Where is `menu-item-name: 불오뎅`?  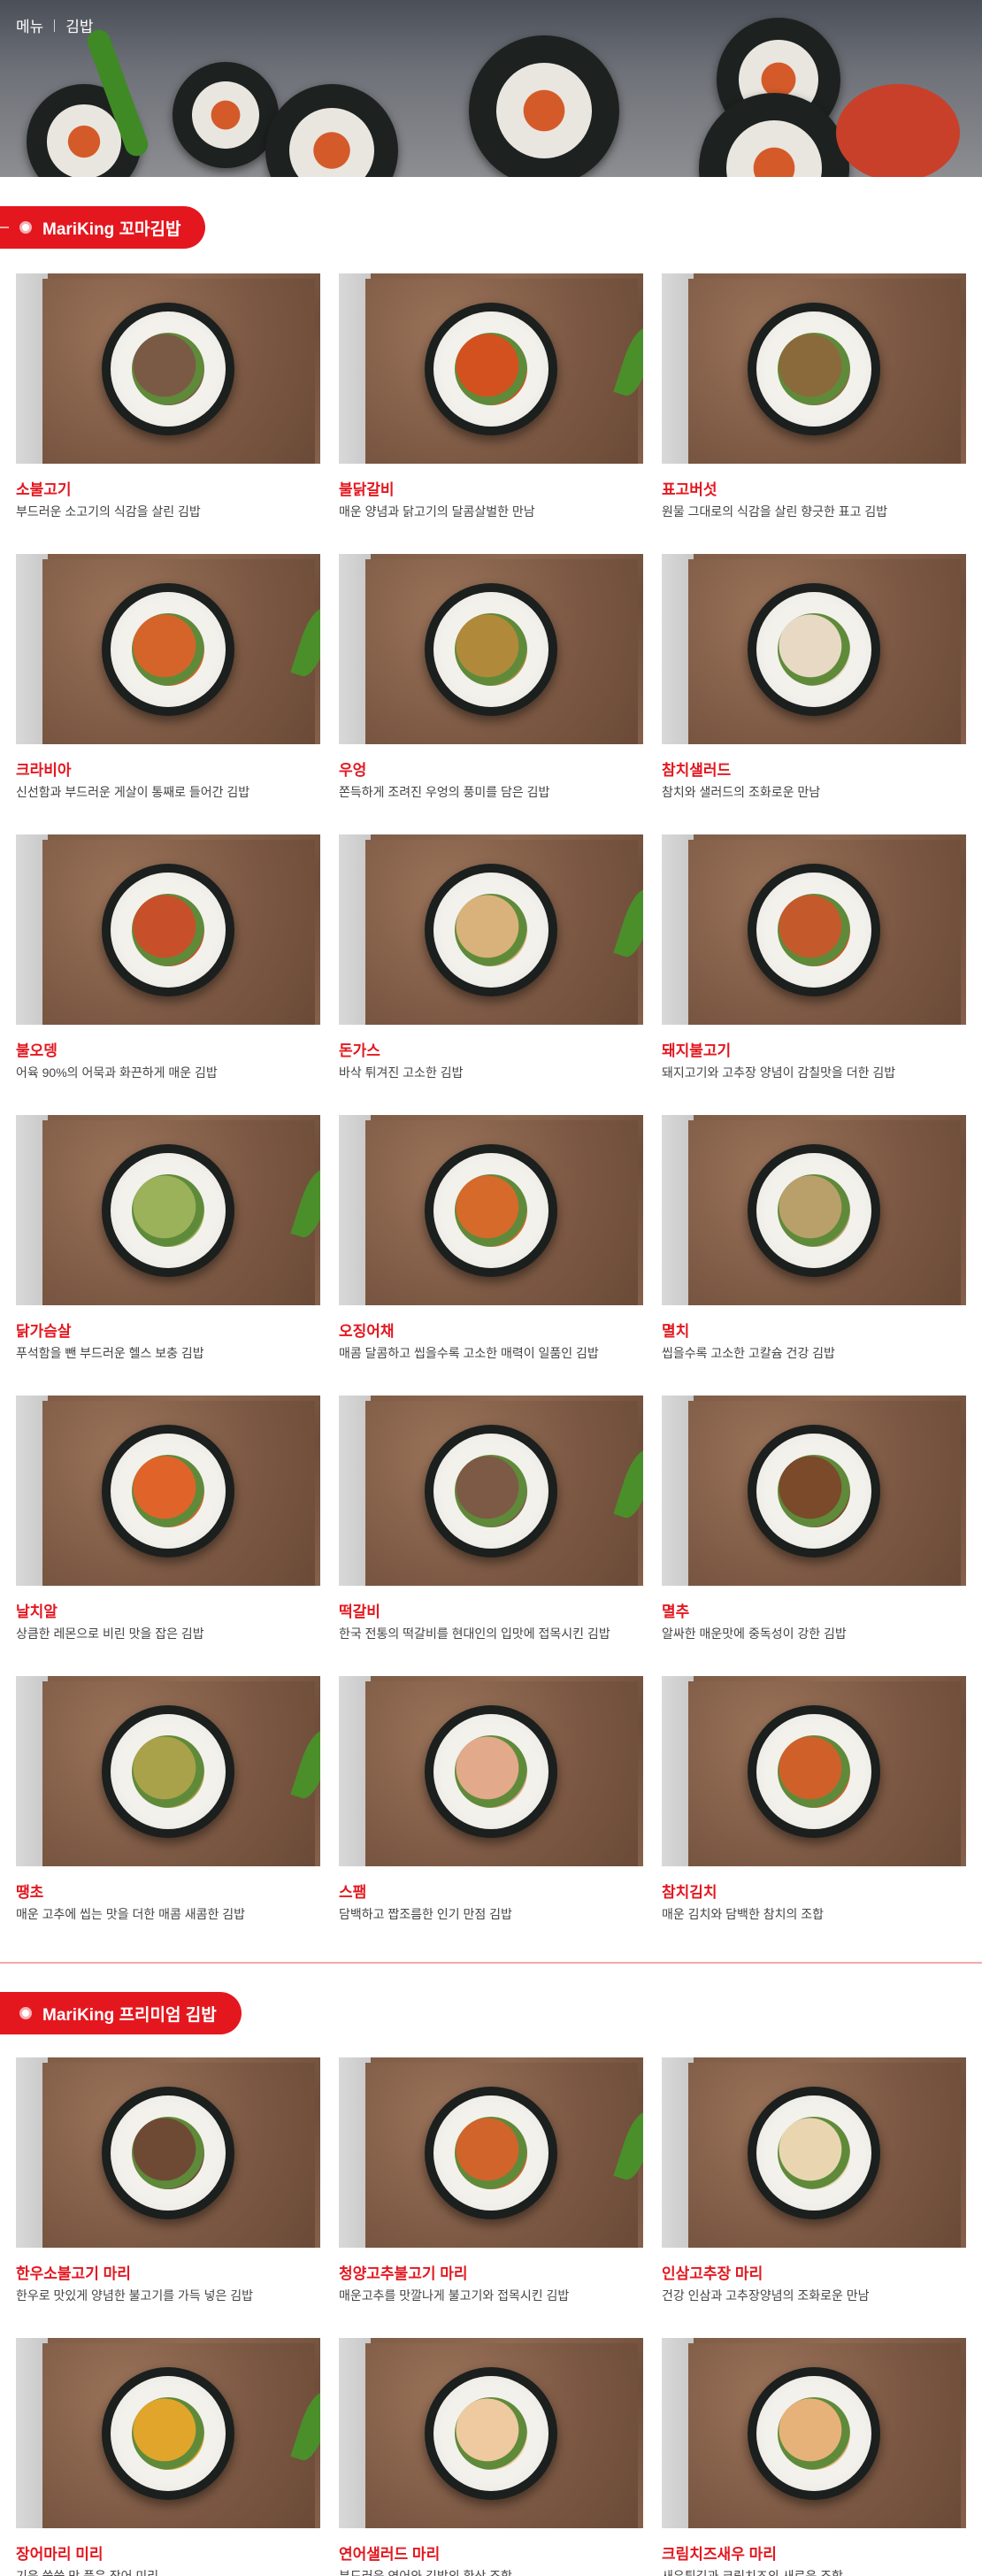 menu-item-name: 불오뎅 is located at coordinates (168, 1051).